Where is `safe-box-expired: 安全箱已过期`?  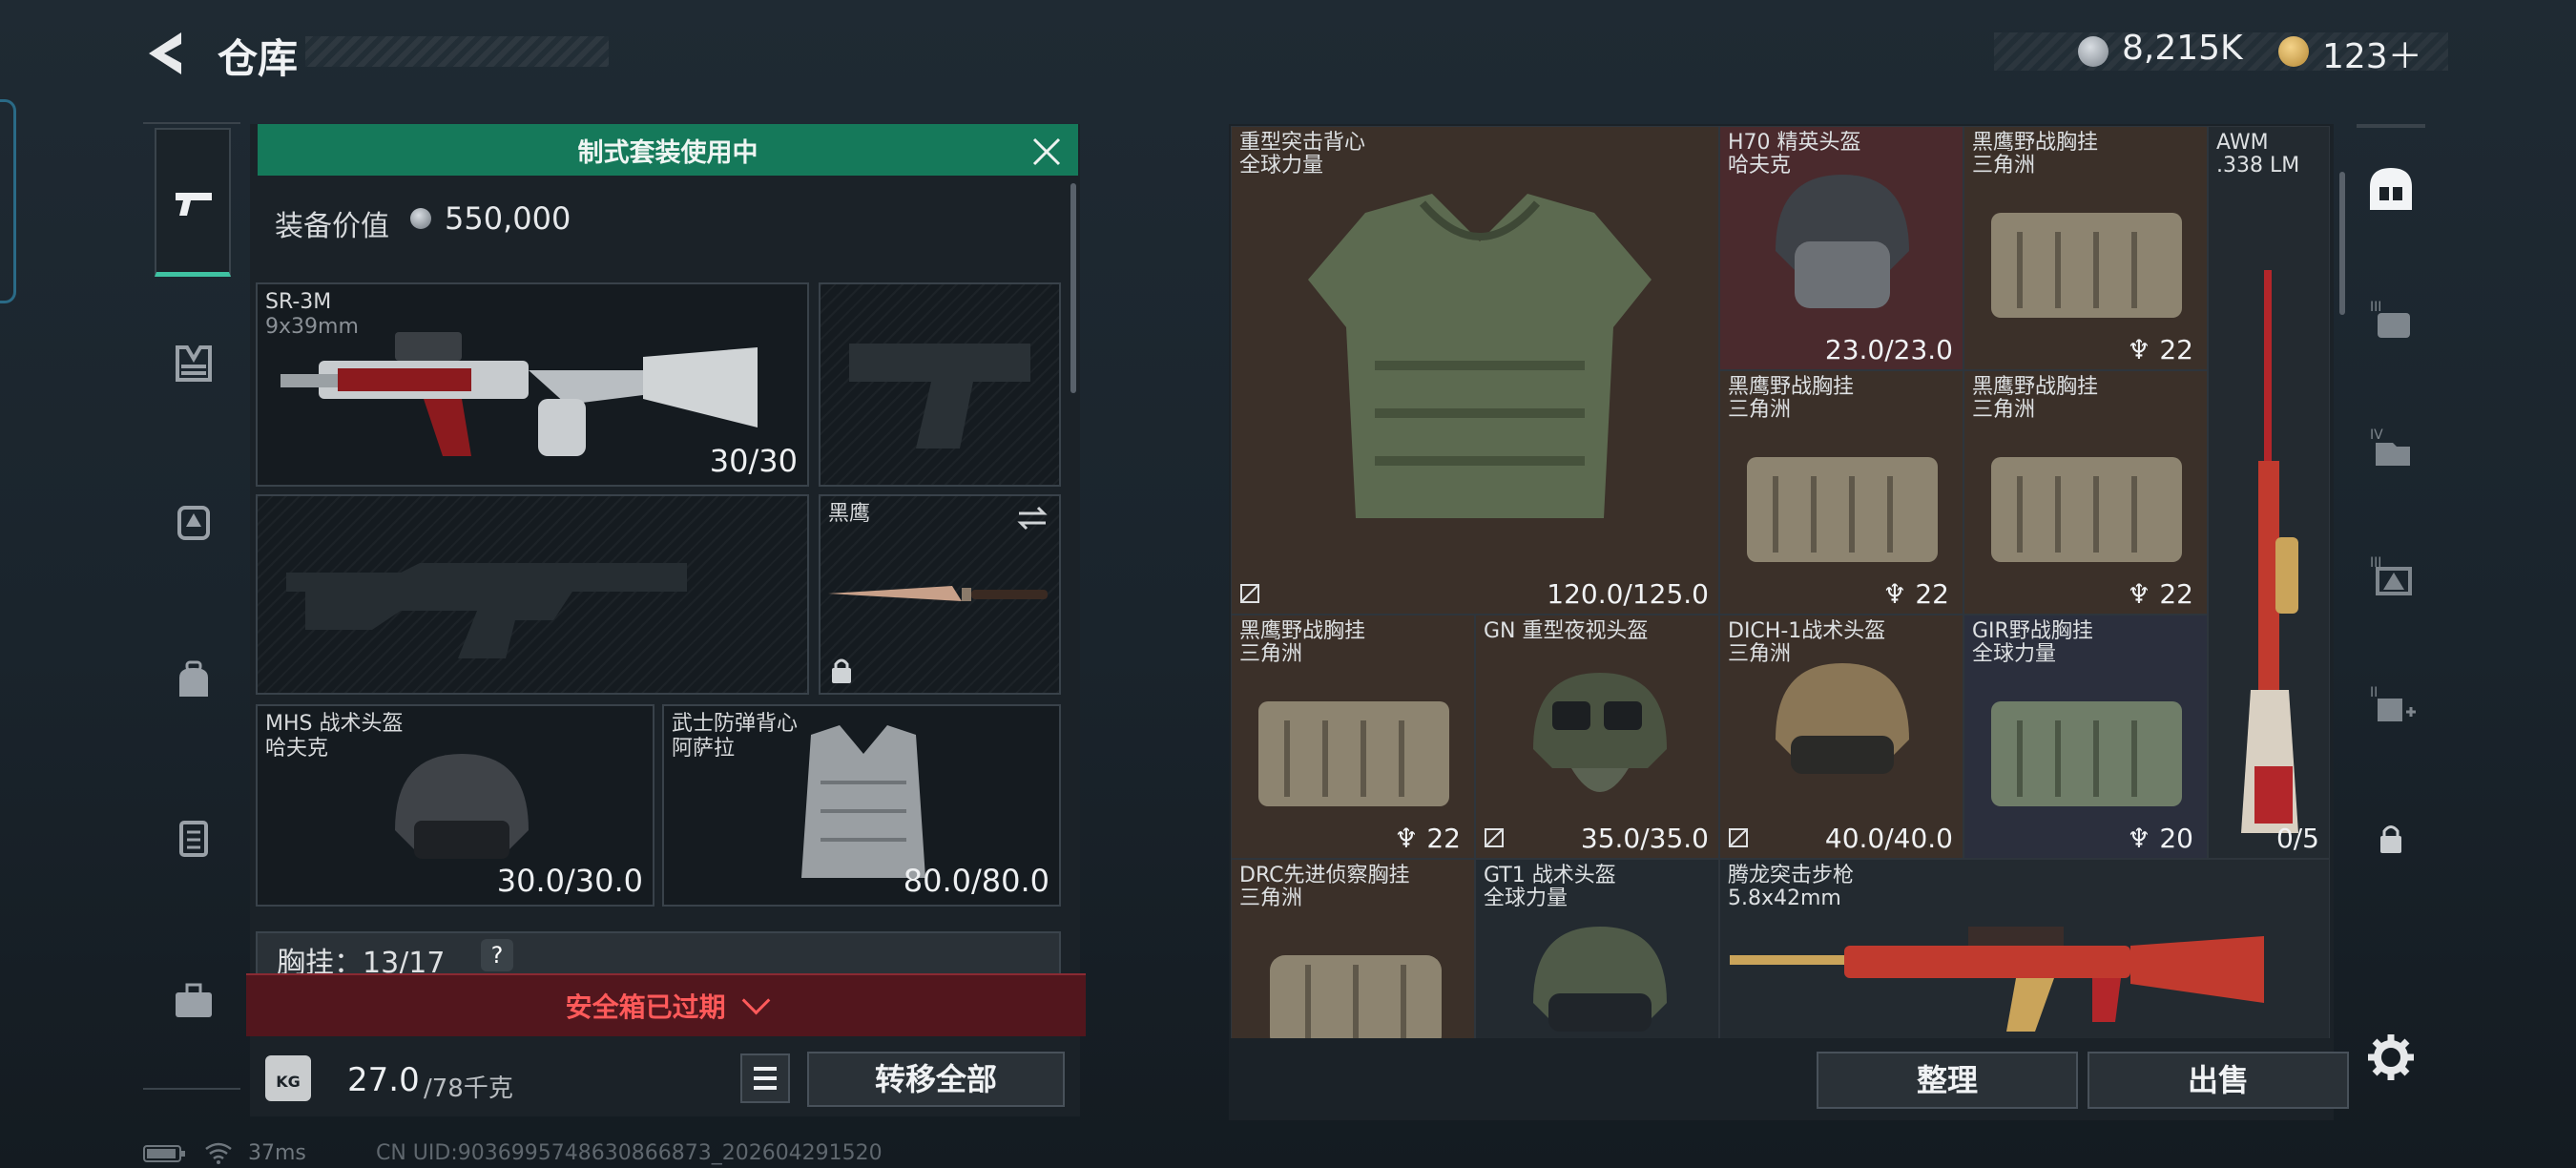
safe-box-expired: 安全箱已过期 is located at coordinates (666, 1005).